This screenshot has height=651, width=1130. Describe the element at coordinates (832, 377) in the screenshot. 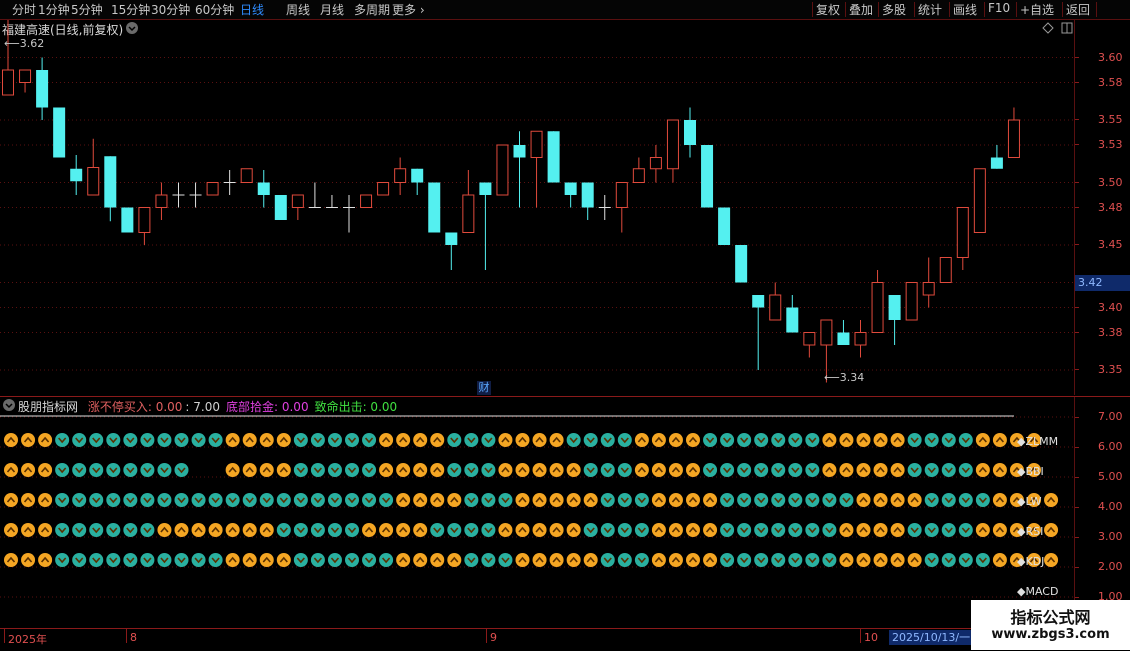

I see `low-arrow-icon: ⟵` at that location.